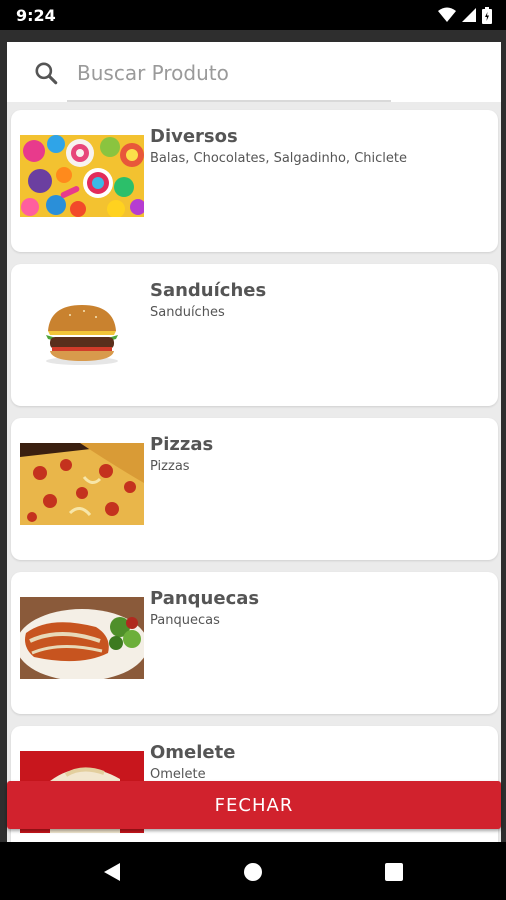 This screenshot has height=900, width=506. What do you see at coordinates (187, 312) in the screenshot?
I see `category-subtitle: Sanduíches` at bounding box center [187, 312].